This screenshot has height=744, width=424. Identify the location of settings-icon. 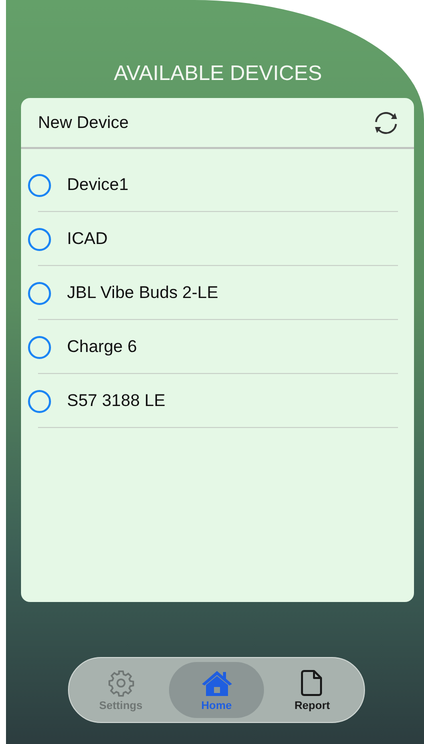
(120, 682).